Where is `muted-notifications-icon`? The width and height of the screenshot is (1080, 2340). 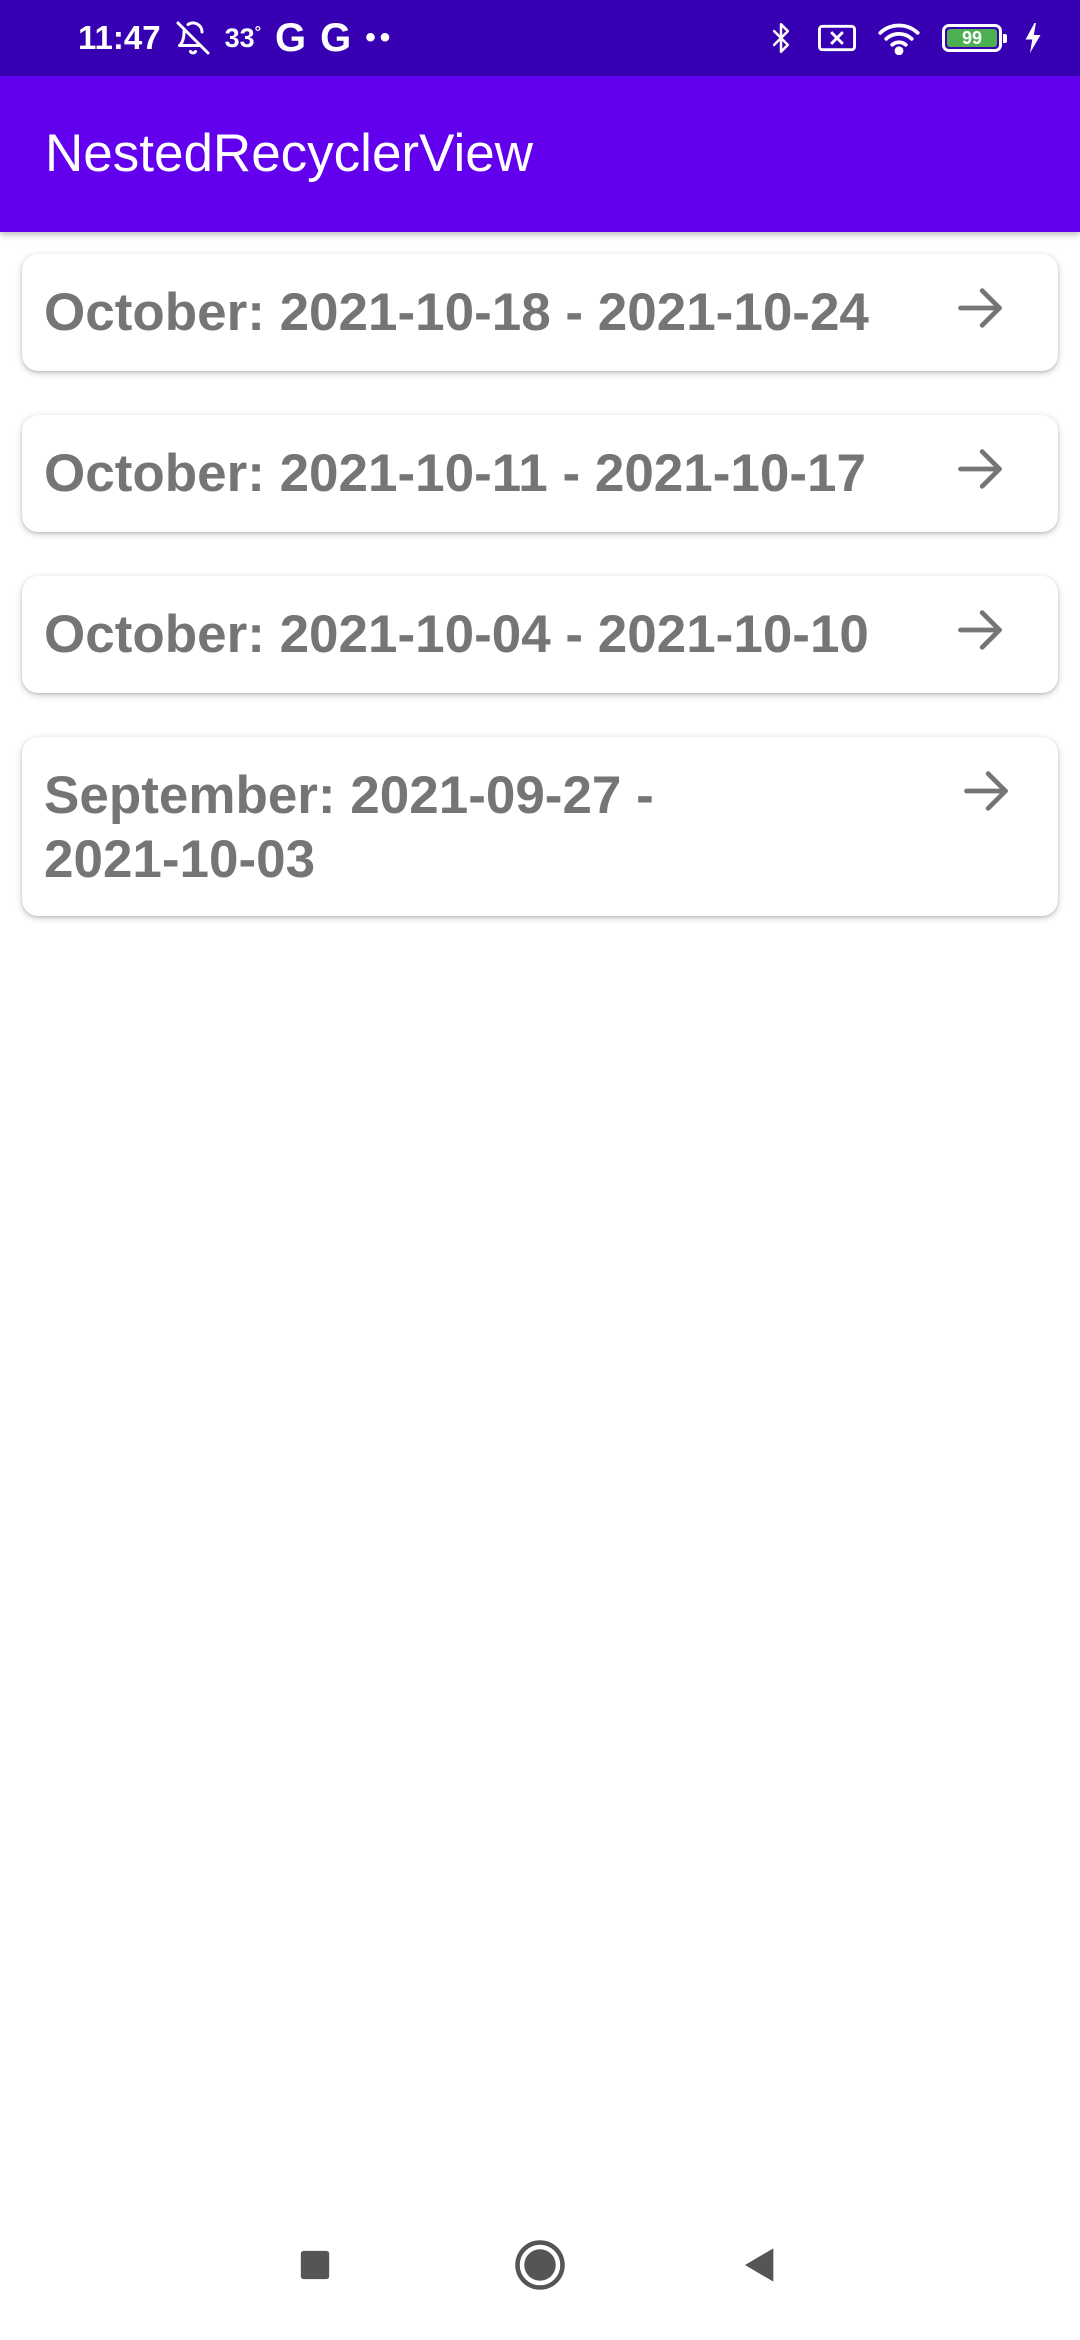 muted-notifications-icon is located at coordinates (193, 38).